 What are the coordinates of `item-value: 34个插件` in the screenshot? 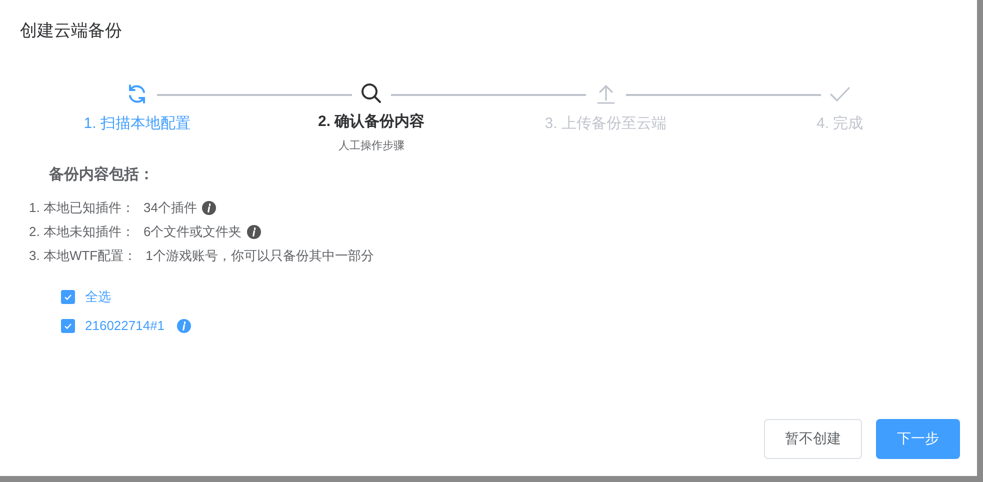 It's located at (170, 208).